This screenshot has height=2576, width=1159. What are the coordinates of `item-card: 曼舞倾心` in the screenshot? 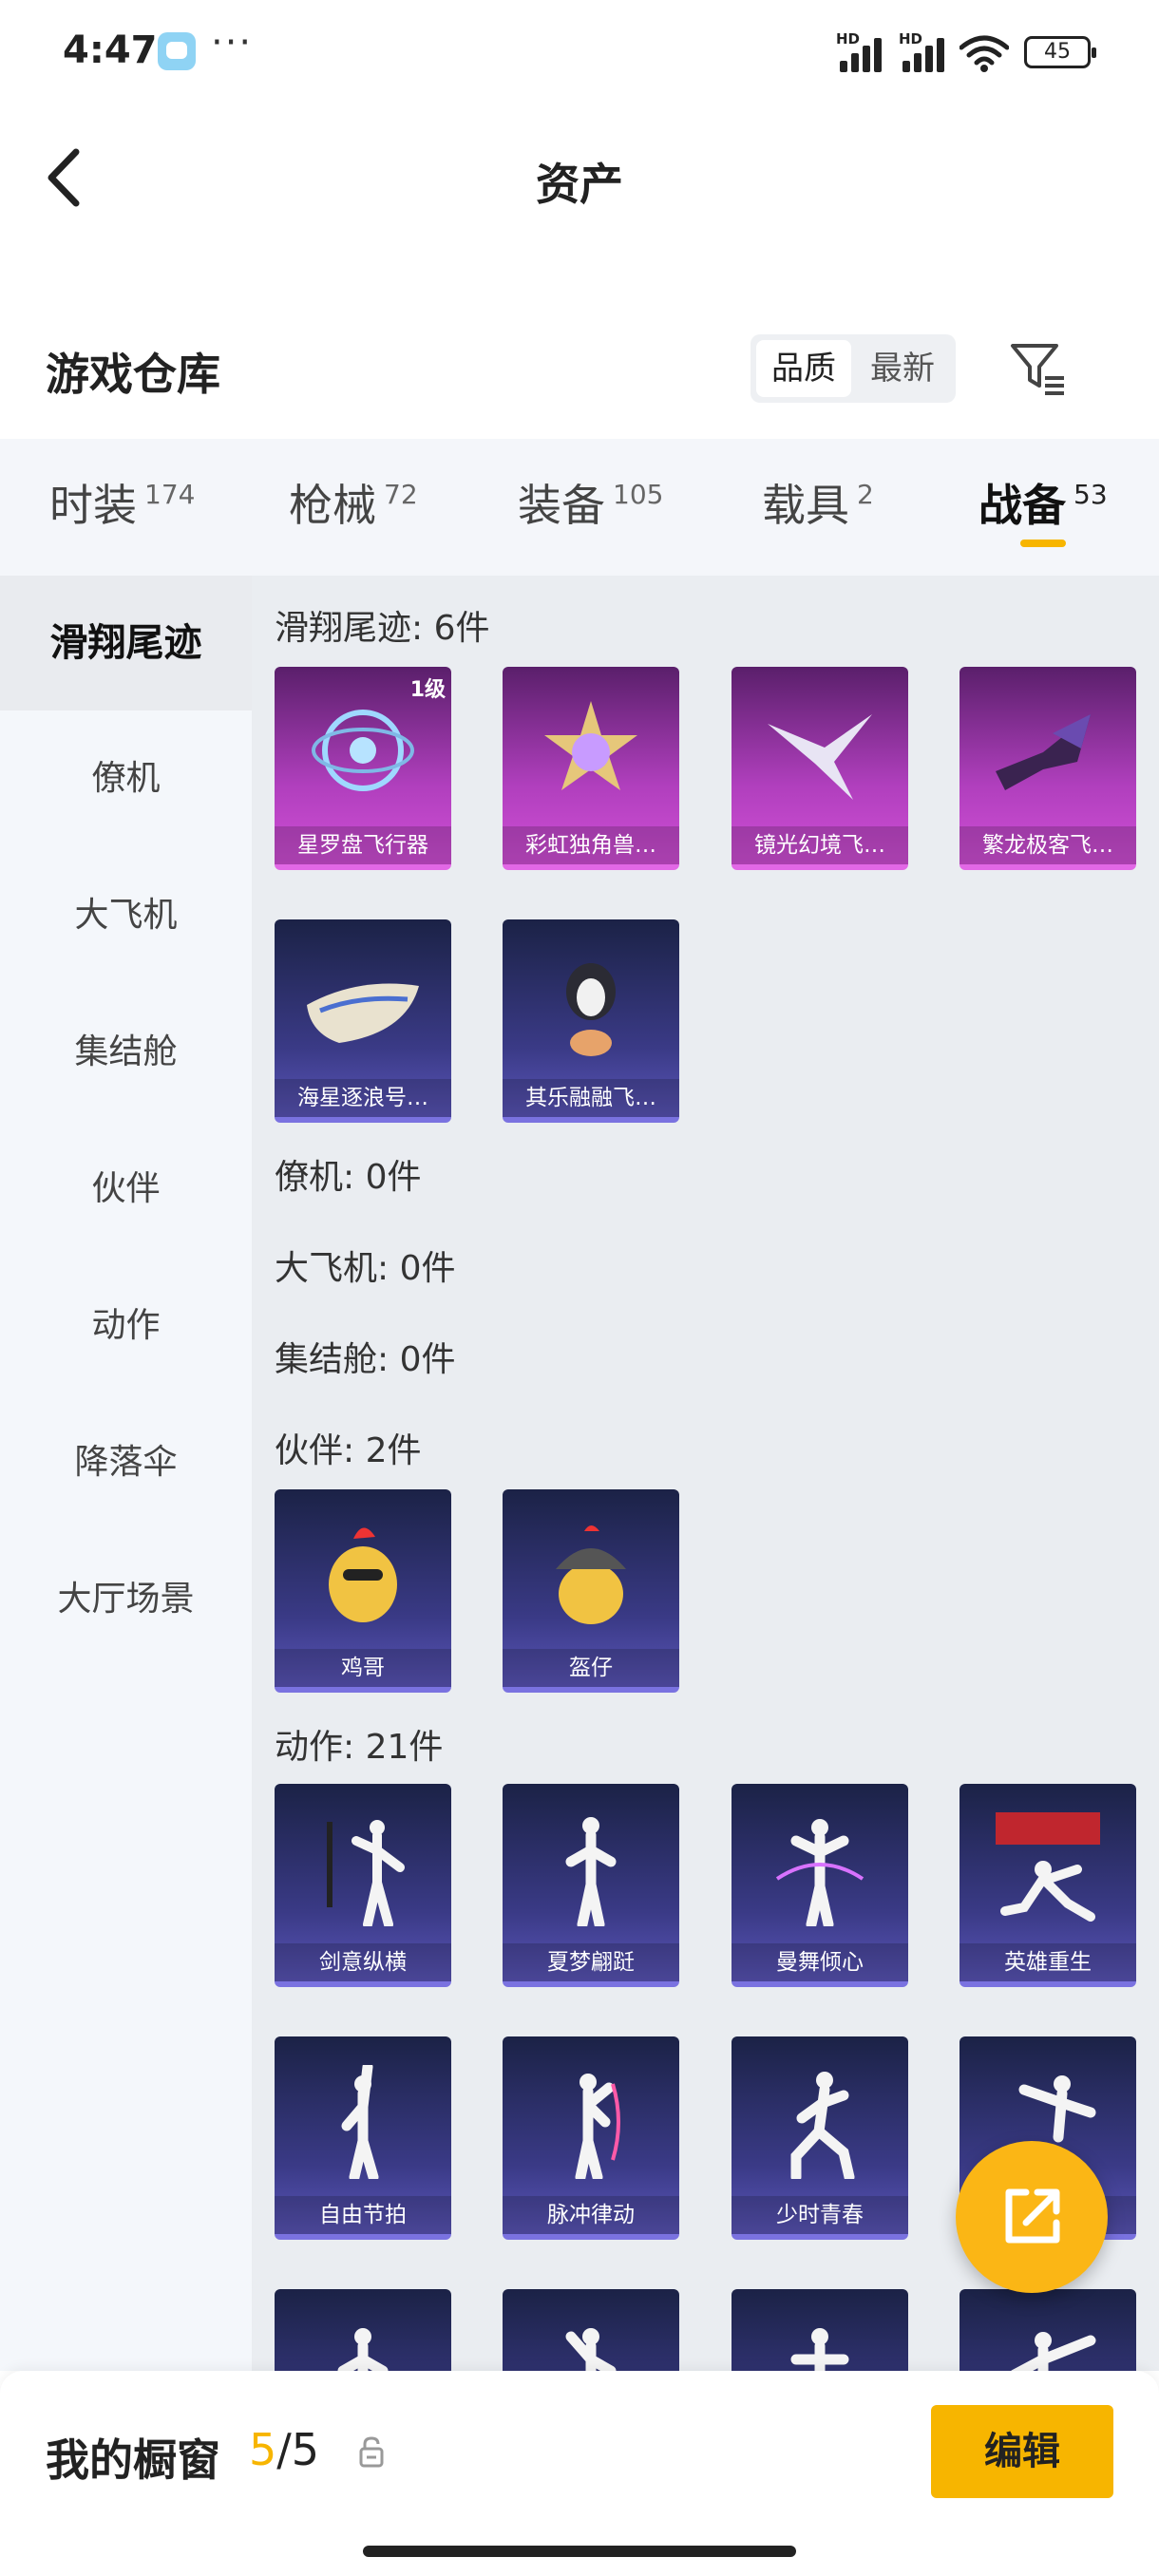 It's located at (820, 1885).